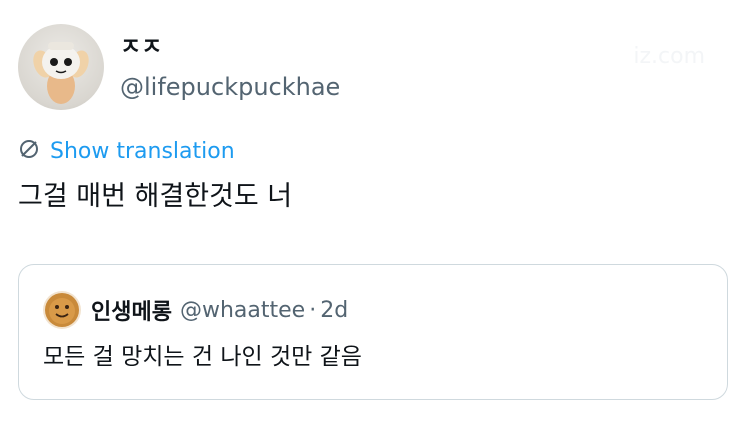 Image resolution: width=735 pixels, height=434 pixels. Describe the element at coordinates (202, 357) in the screenshot. I see `quoted-text: 모든 걸 망치는 건 나인 것만 같음` at that location.